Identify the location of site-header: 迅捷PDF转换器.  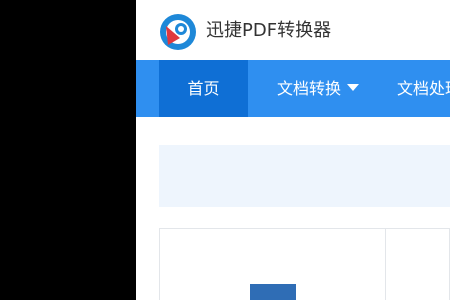
(293, 30).